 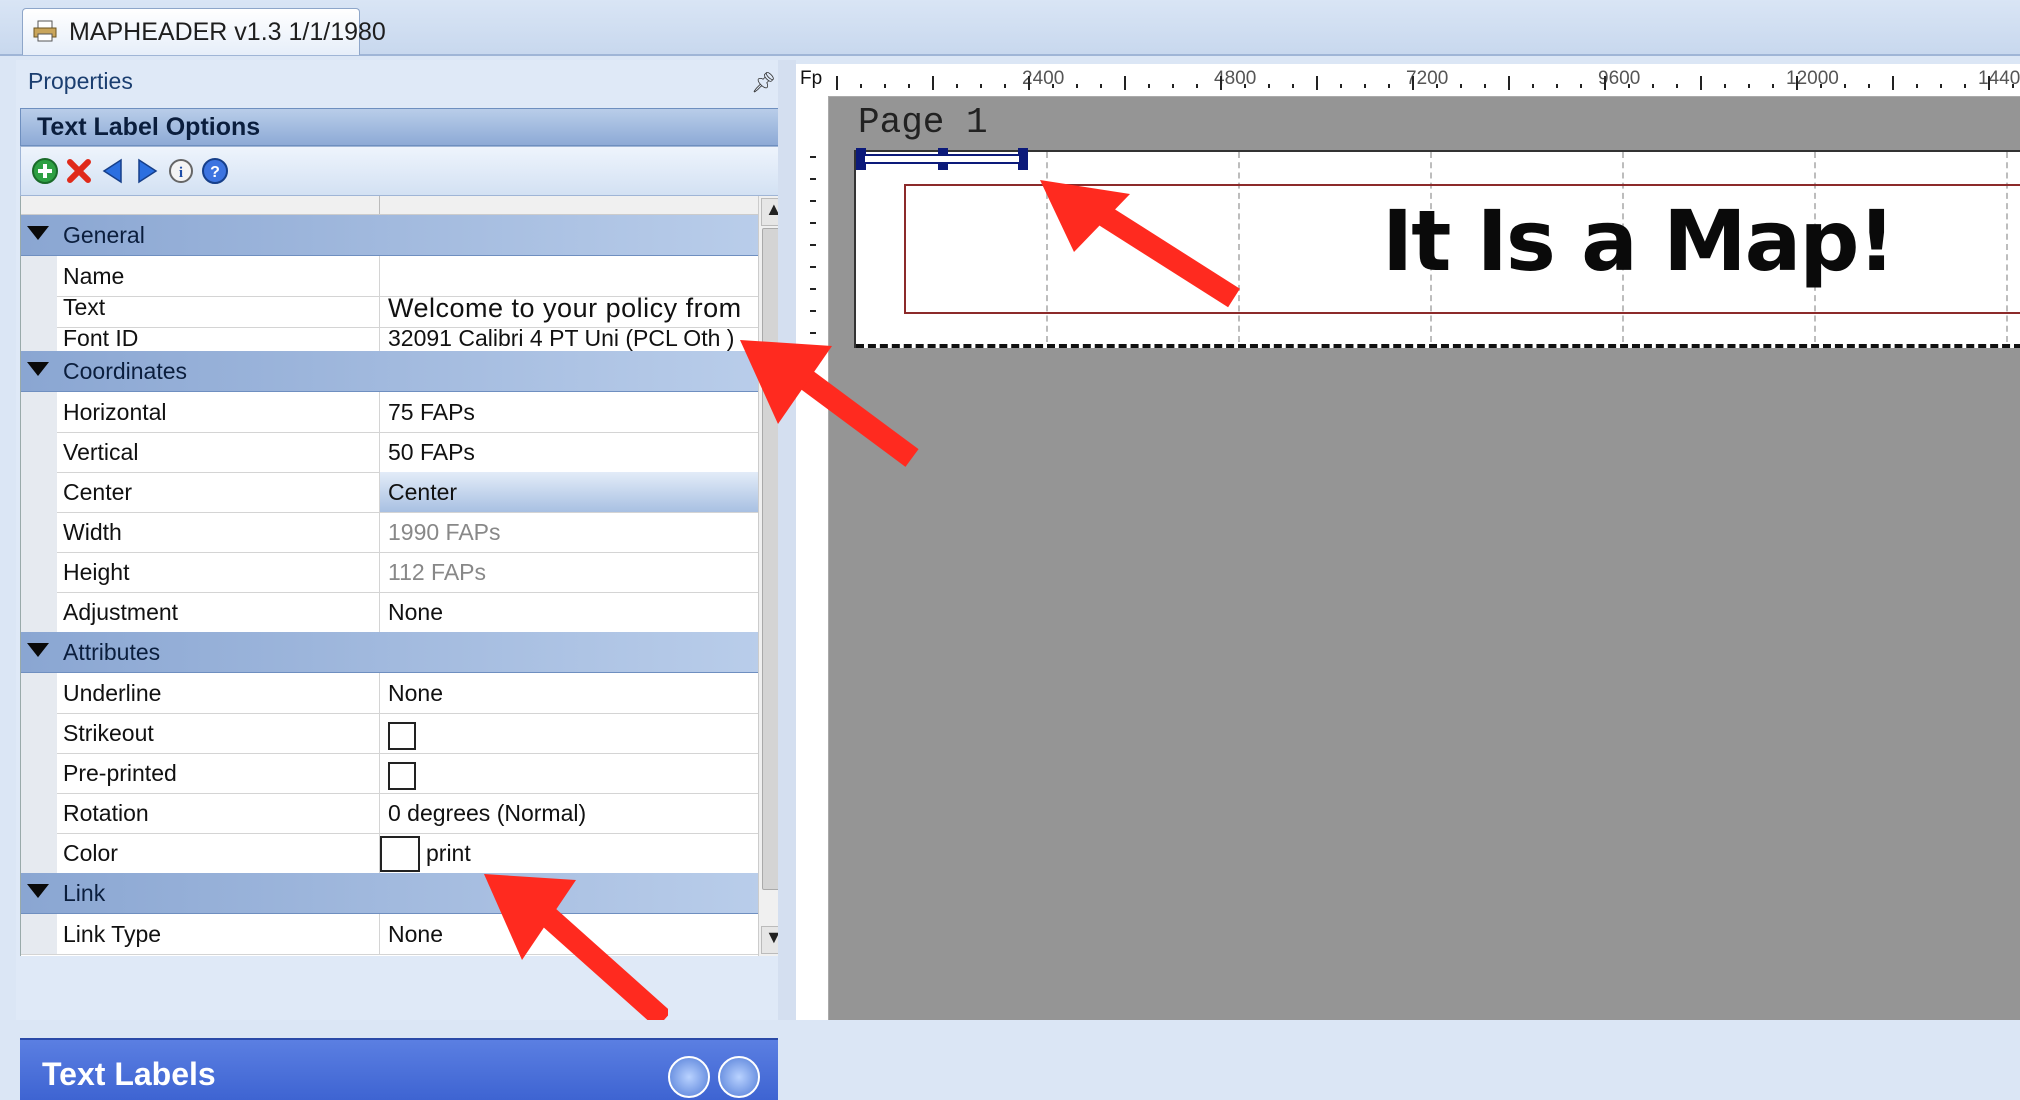 I want to click on document-tab-strip: MAPHEADER v1.3 1/1/1980, so click(x=1010, y=28).